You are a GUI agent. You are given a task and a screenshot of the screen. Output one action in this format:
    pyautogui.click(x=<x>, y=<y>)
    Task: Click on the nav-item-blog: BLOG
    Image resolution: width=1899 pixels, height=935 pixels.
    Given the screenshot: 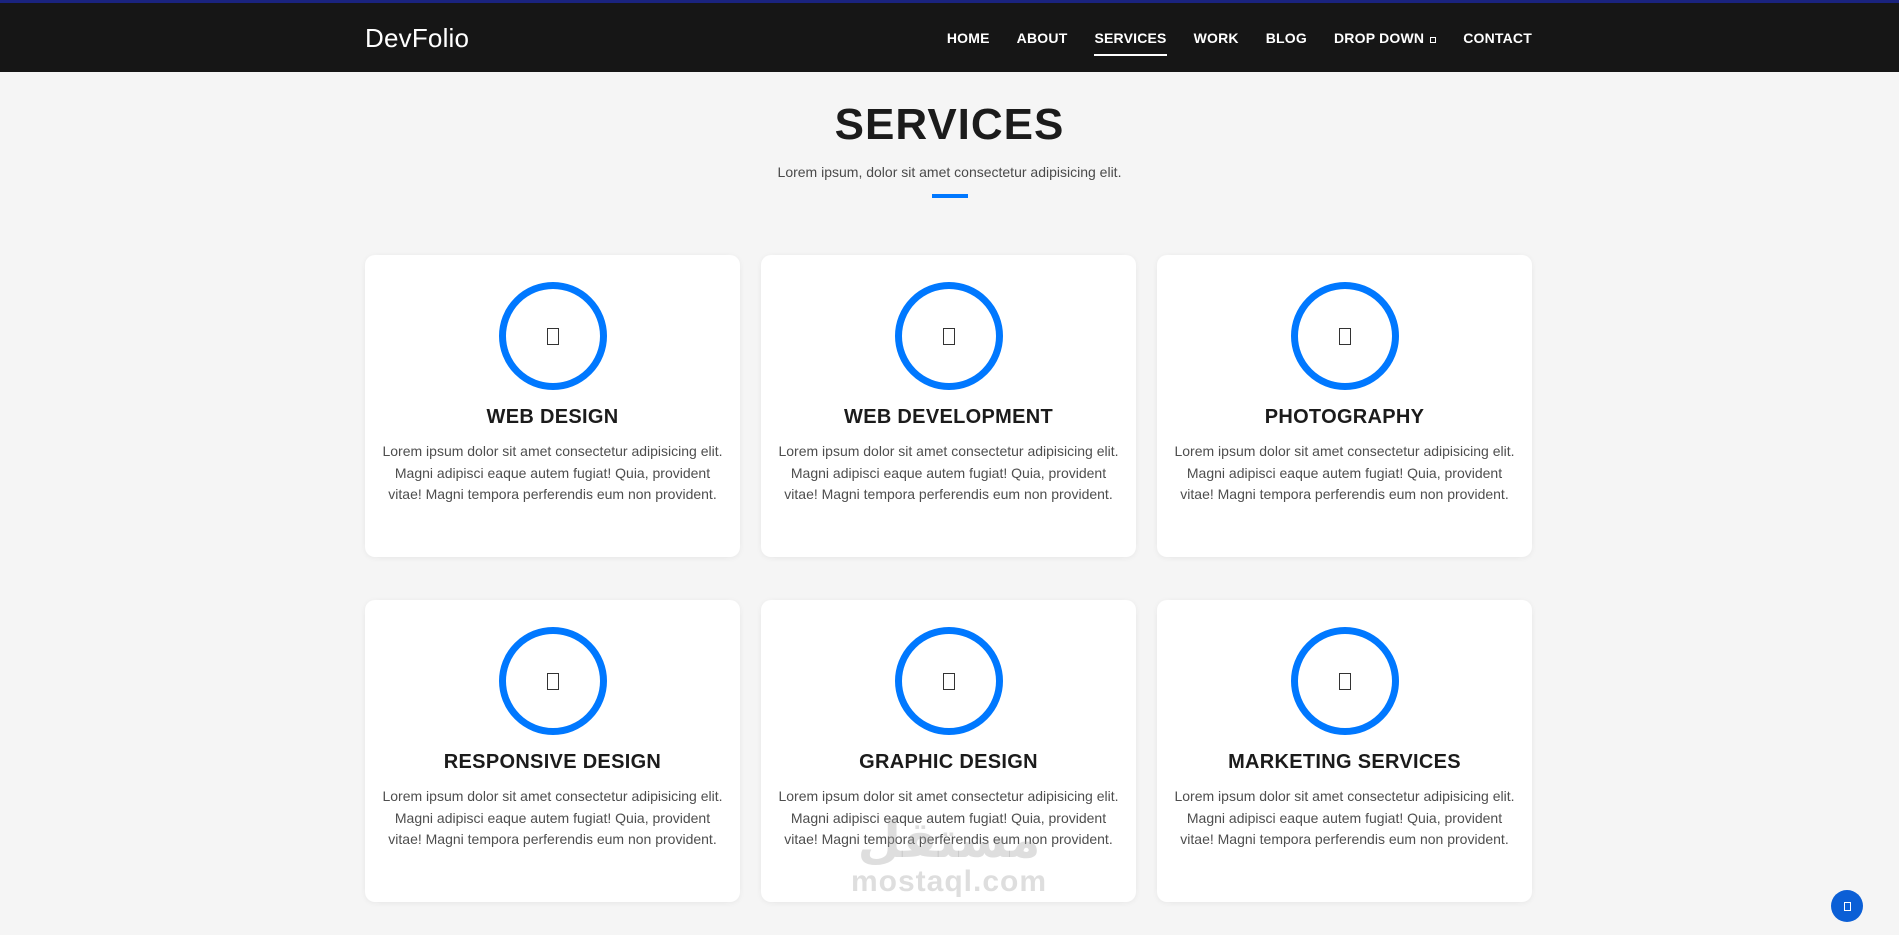 What is the action you would take?
    pyautogui.click(x=1286, y=38)
    